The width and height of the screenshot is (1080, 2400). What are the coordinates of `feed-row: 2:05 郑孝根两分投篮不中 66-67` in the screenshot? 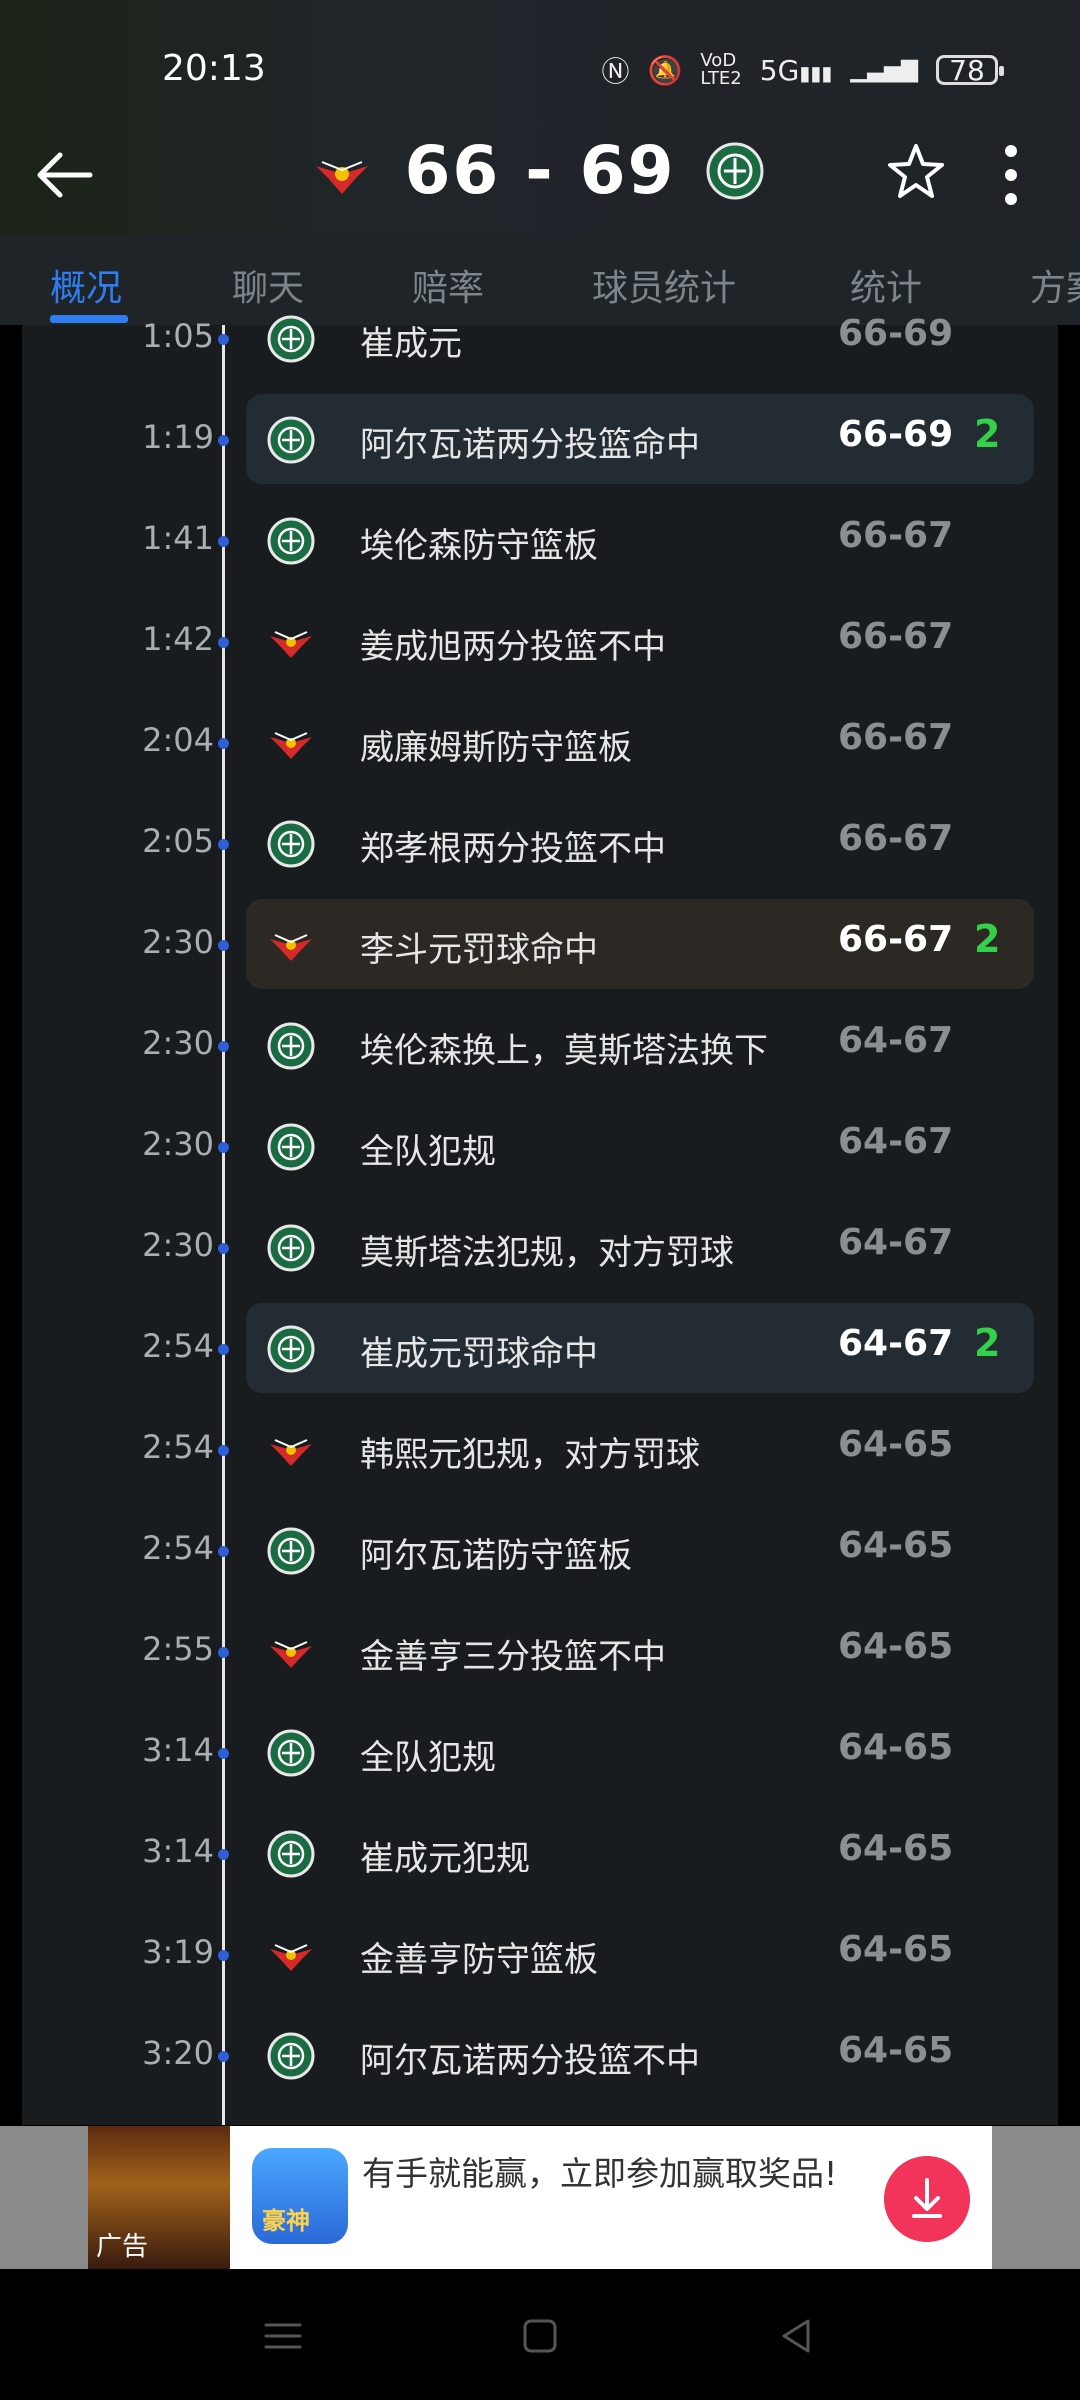 It's located at (540, 843).